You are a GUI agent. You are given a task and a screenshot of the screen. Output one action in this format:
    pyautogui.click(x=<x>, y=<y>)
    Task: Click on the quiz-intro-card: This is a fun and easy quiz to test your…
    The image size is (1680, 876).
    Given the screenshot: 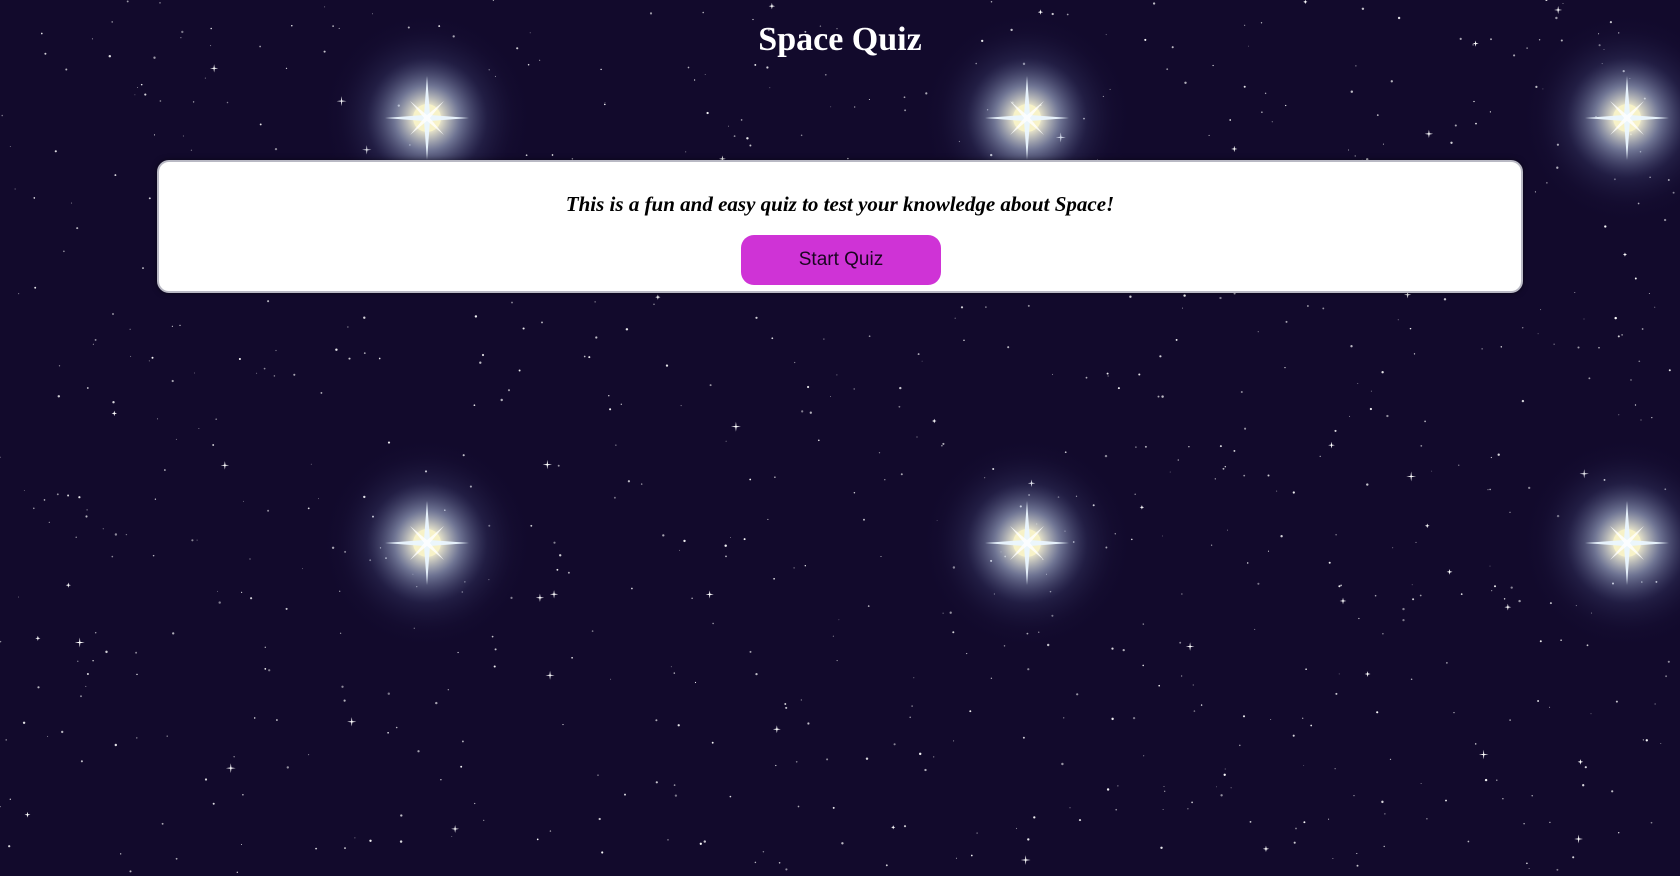 What is the action you would take?
    pyautogui.click(x=840, y=226)
    